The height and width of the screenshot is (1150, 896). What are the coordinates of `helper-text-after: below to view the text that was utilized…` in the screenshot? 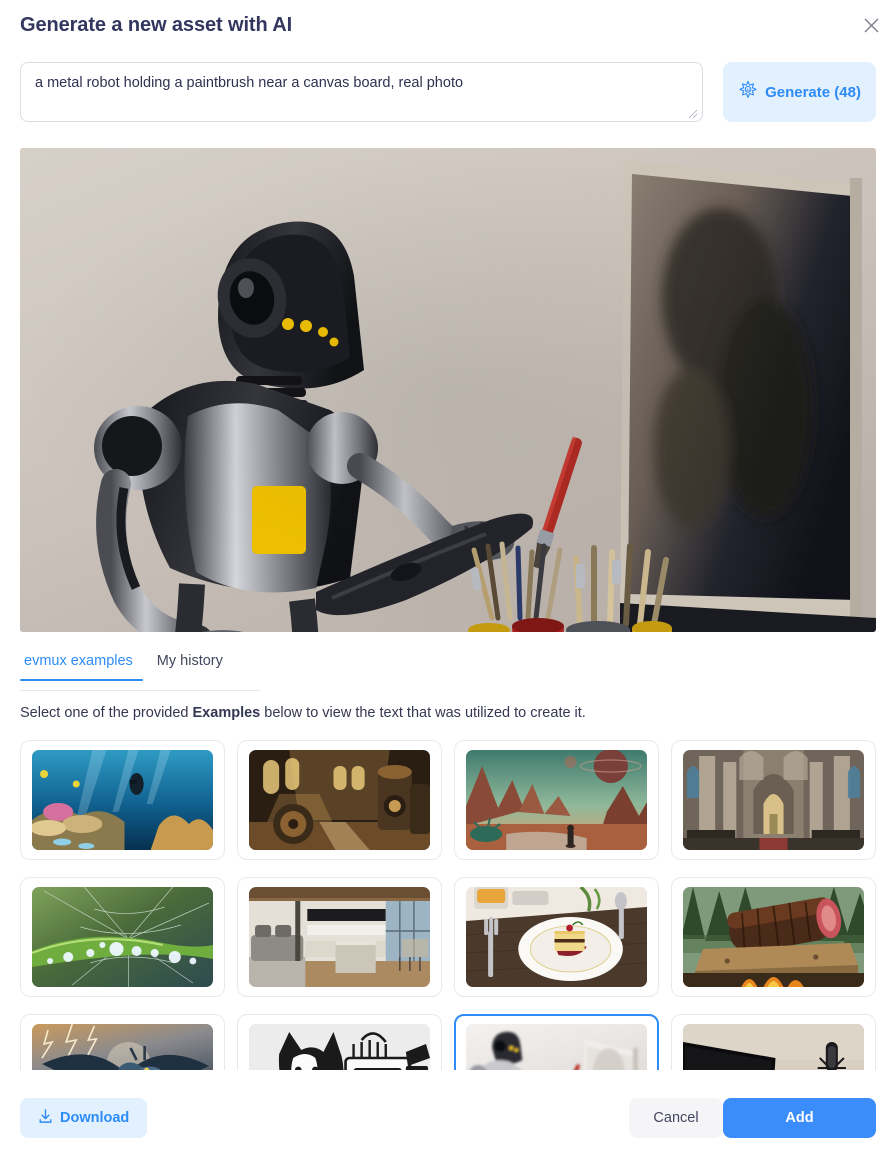 It's located at (423, 713).